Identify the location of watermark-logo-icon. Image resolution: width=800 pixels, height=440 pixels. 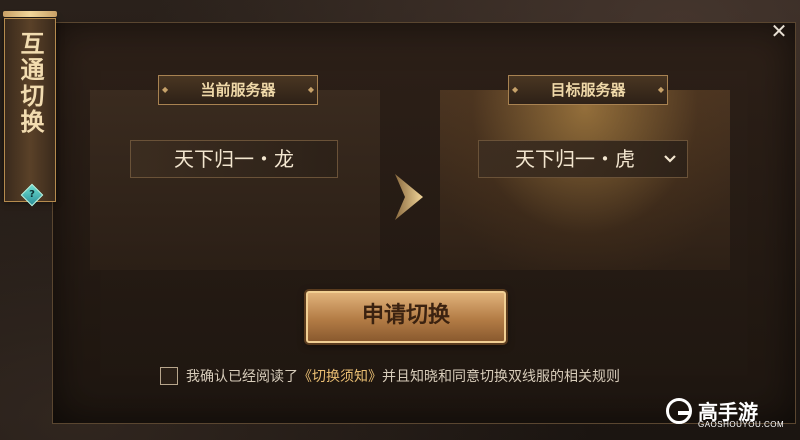
(679, 411).